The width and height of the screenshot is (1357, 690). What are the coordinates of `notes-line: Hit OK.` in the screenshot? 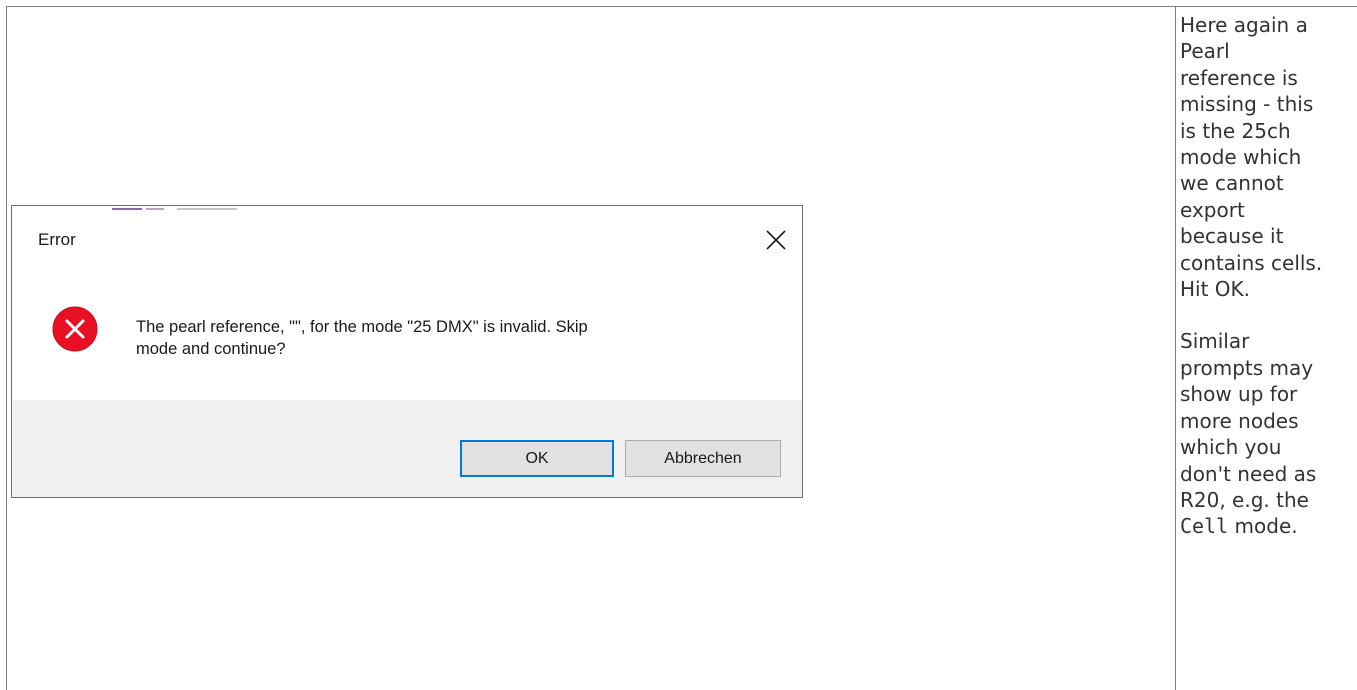 It's located at (1215, 289).